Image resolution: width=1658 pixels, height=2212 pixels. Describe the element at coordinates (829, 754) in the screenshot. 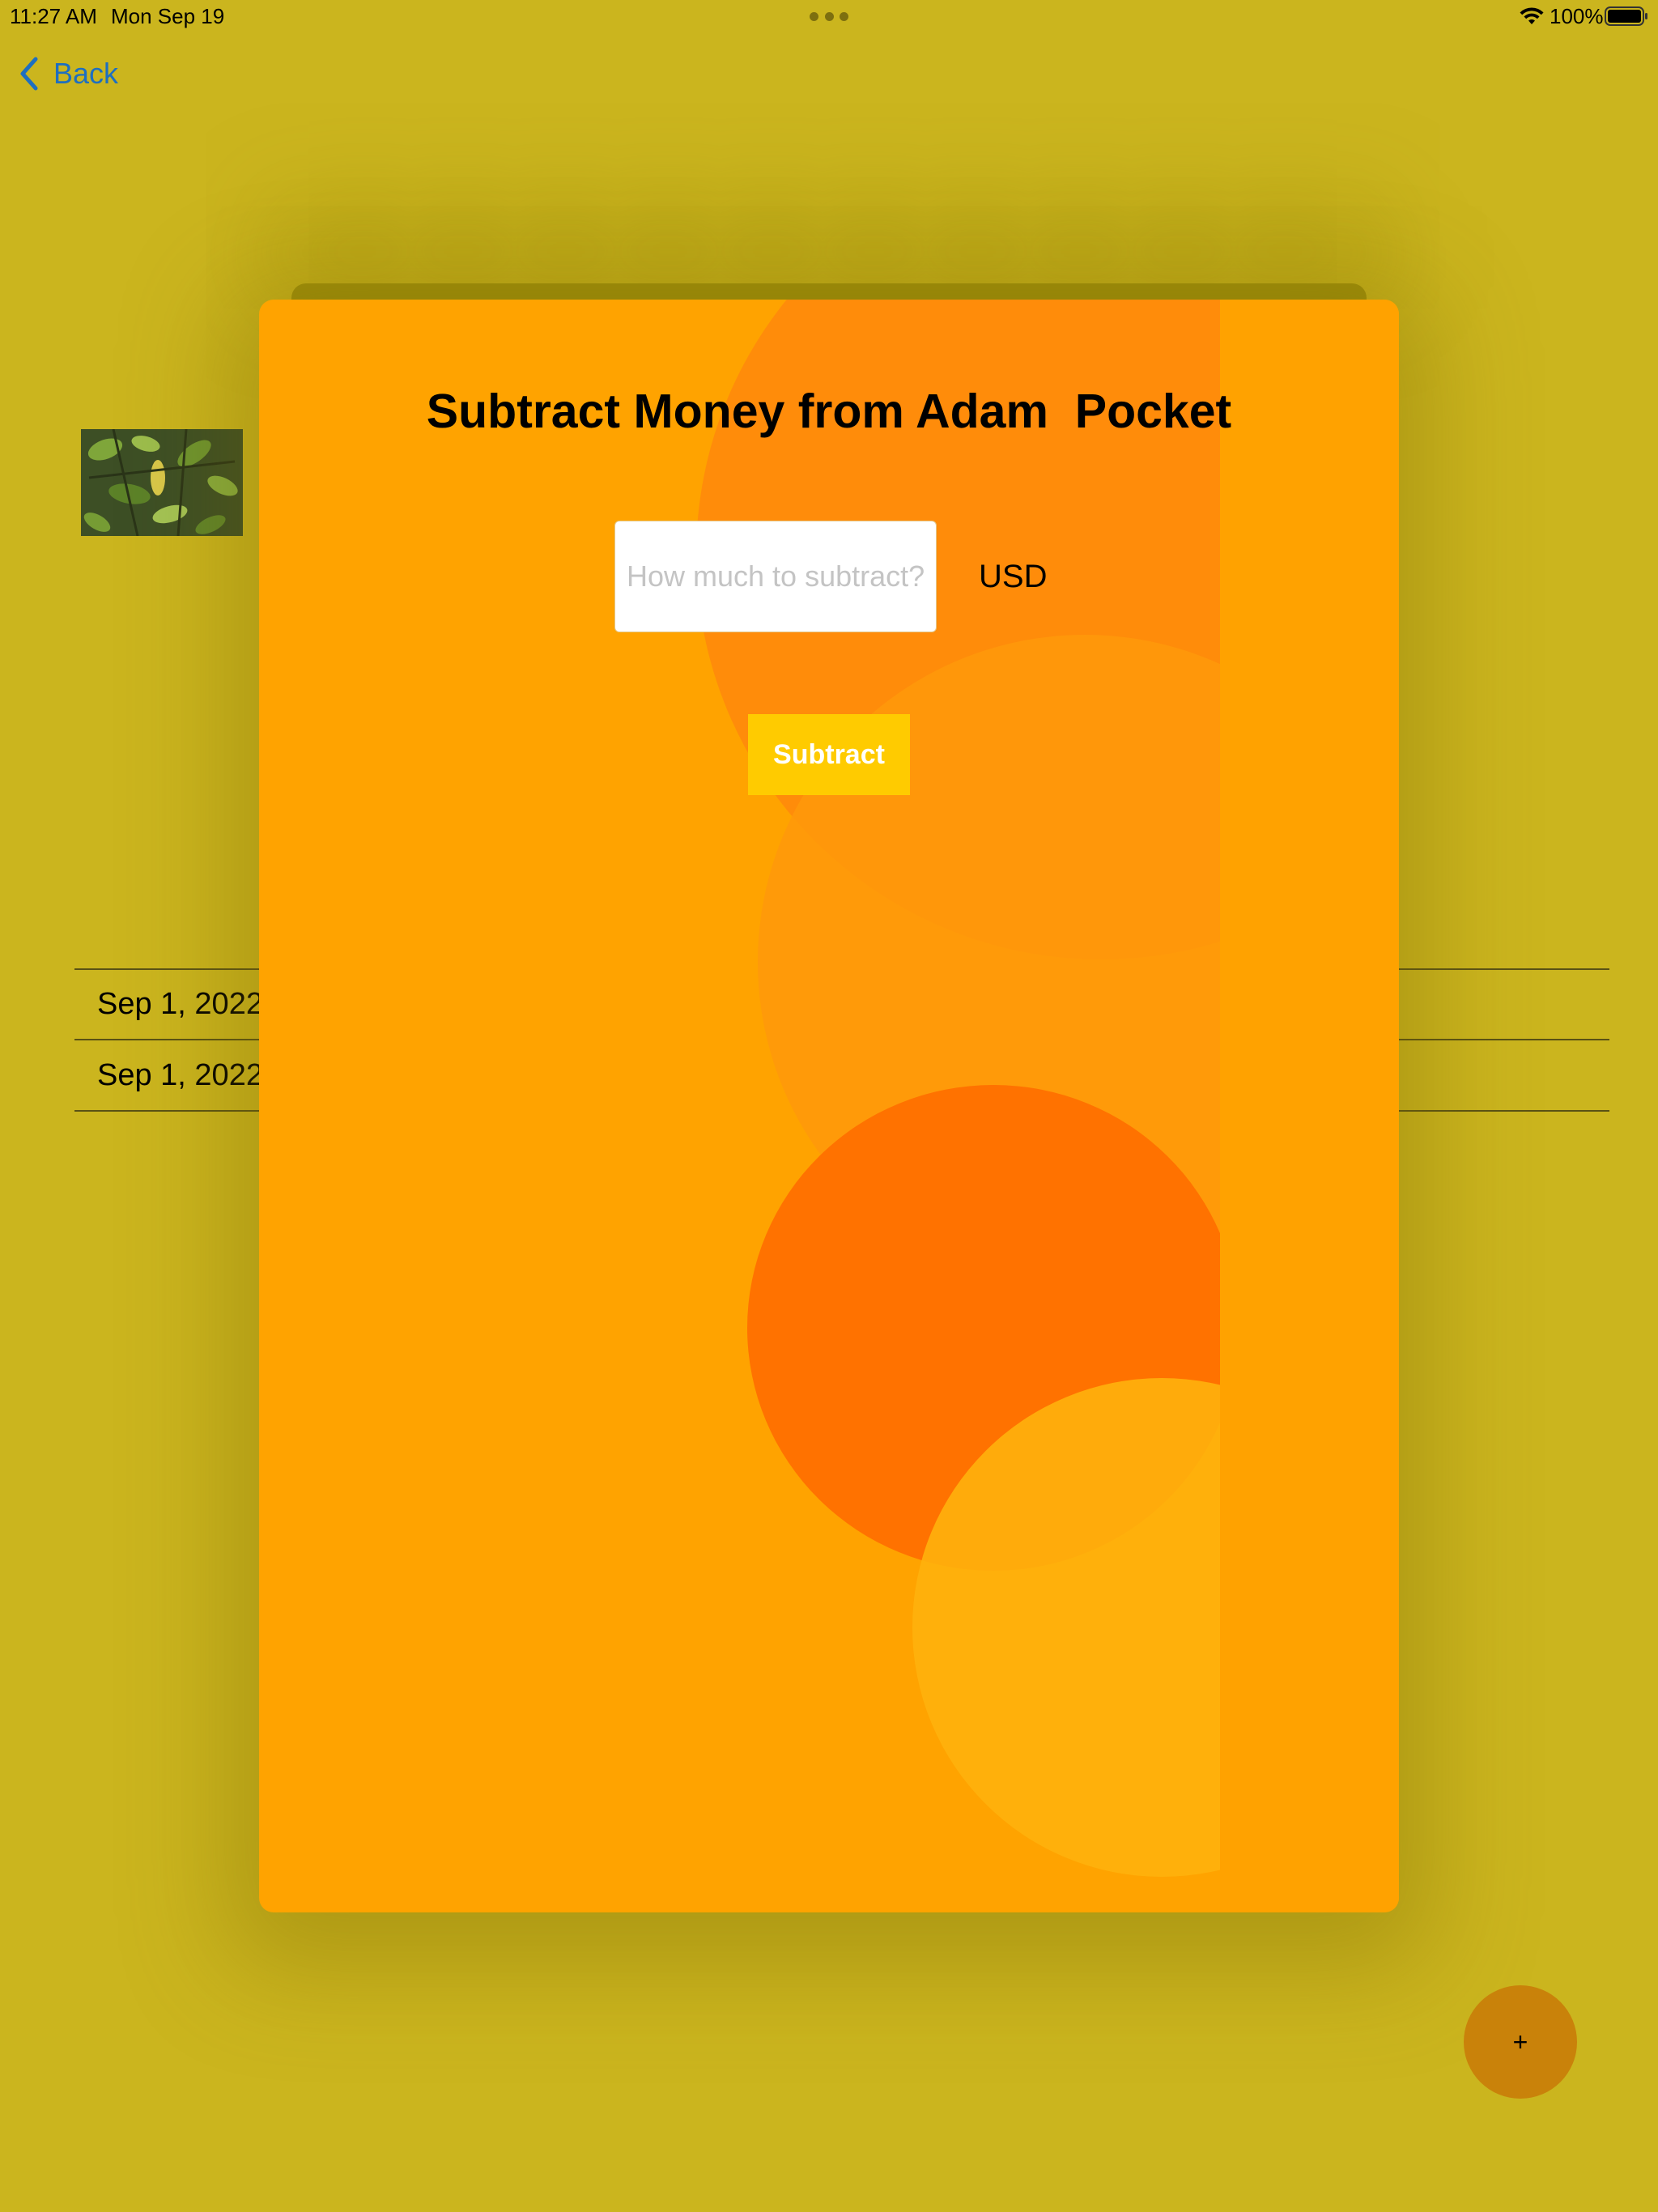

I see `subtract-button: Subtract` at that location.